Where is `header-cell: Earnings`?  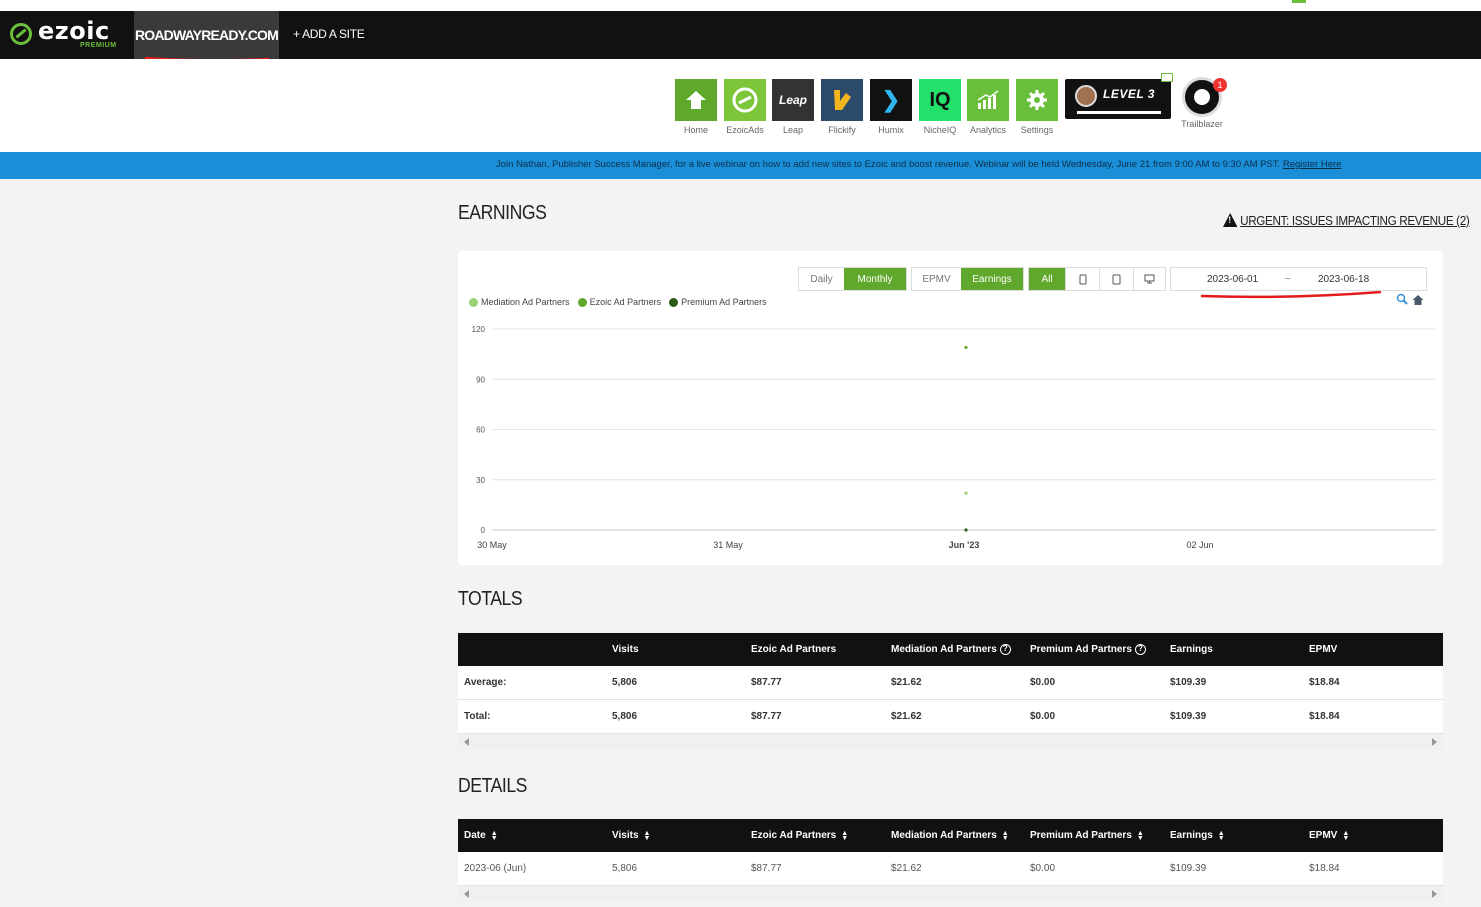
header-cell: Earnings is located at coordinates (1191, 649).